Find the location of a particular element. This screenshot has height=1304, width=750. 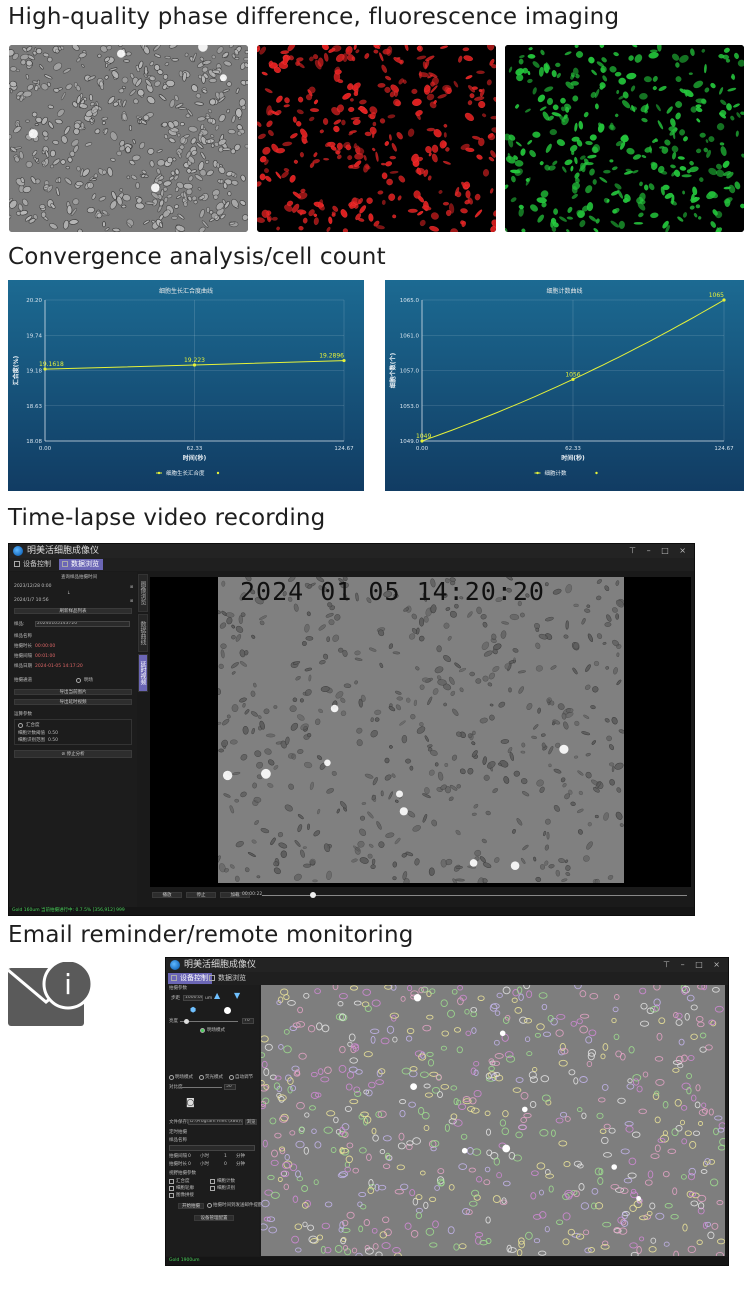

duration-hours: 0 is located at coordinates (189, 1165).